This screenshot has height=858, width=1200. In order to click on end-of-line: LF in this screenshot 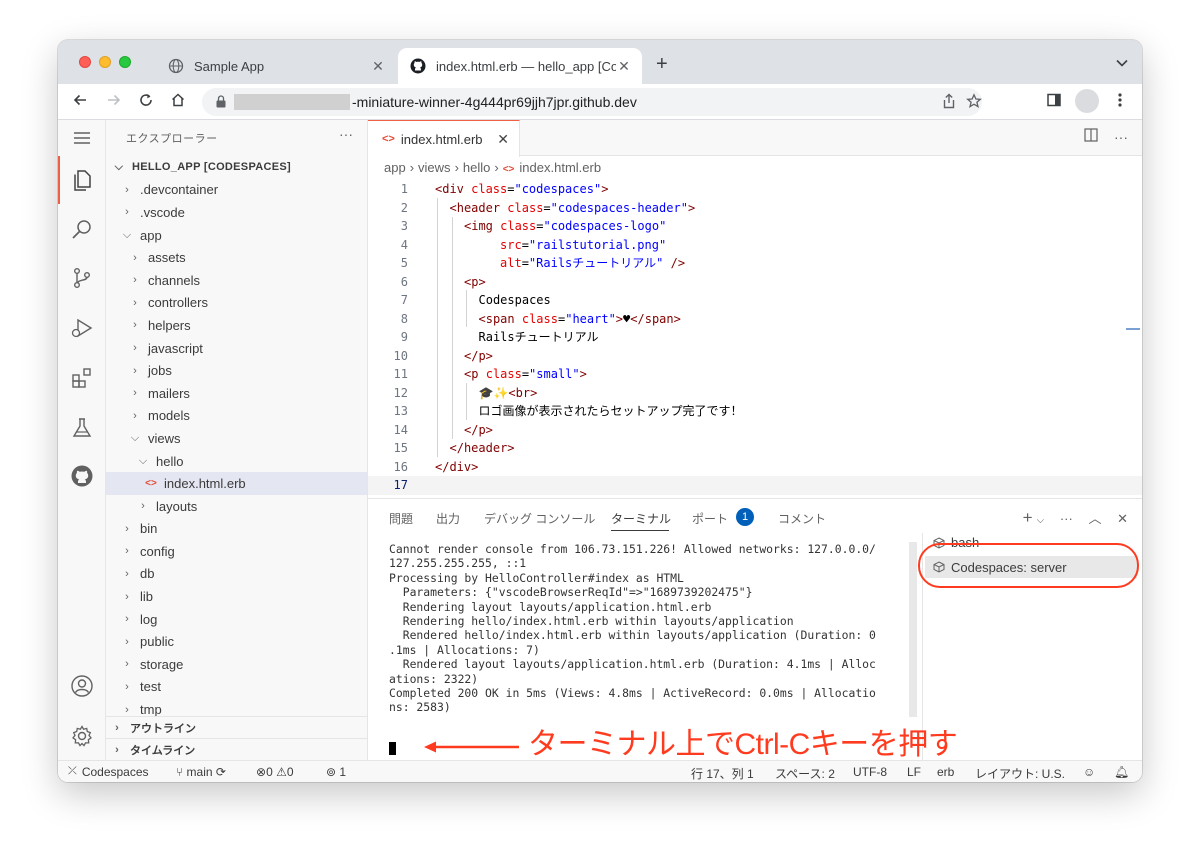, I will do `click(914, 772)`.